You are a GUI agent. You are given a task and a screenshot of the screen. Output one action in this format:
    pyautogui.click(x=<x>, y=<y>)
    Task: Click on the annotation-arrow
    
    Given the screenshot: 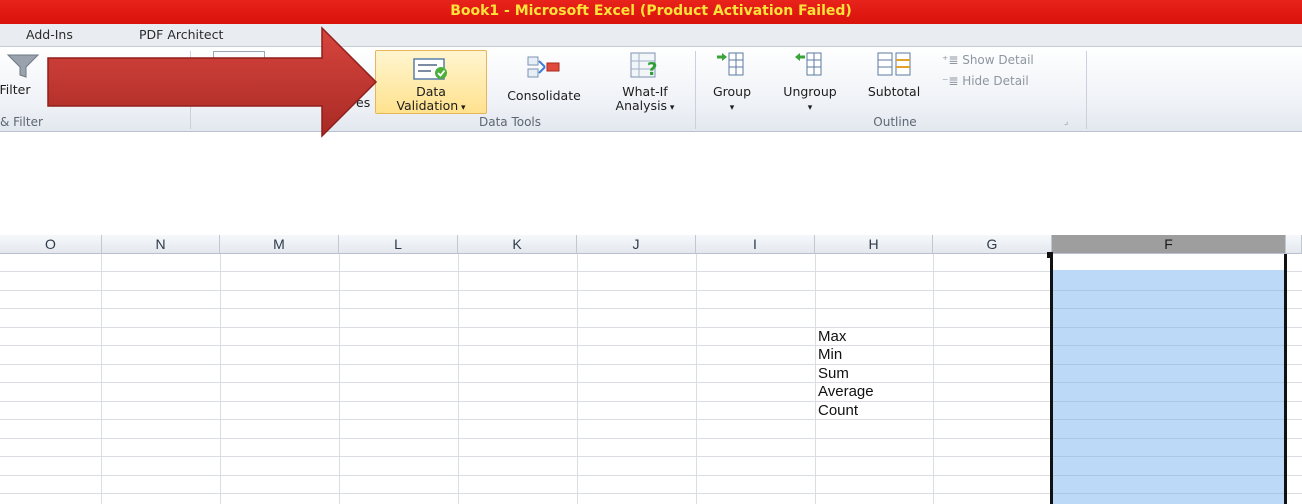 What is the action you would take?
    pyautogui.click(x=212, y=82)
    